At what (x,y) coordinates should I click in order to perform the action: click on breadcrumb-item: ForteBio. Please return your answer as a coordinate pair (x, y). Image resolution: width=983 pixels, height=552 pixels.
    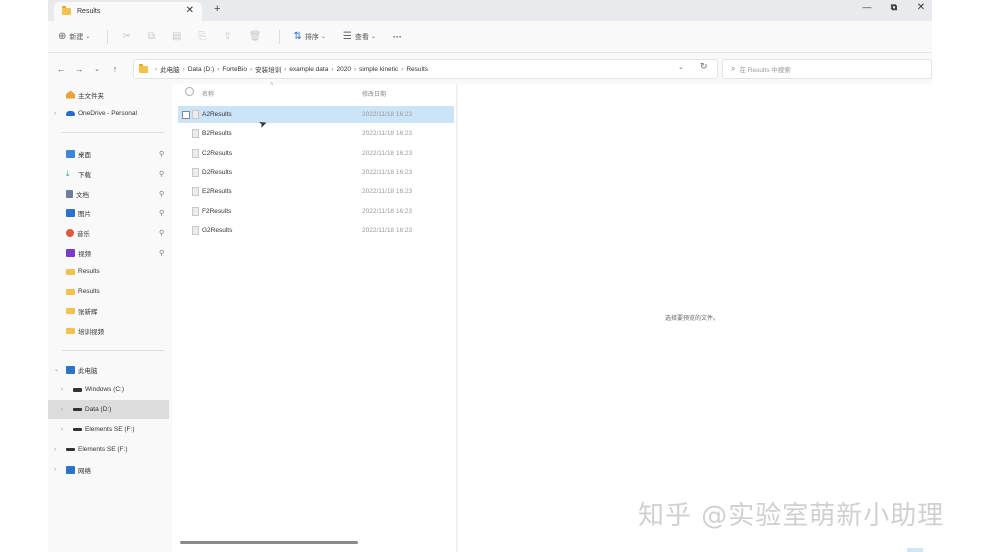
    Looking at the image, I should click on (234, 69).